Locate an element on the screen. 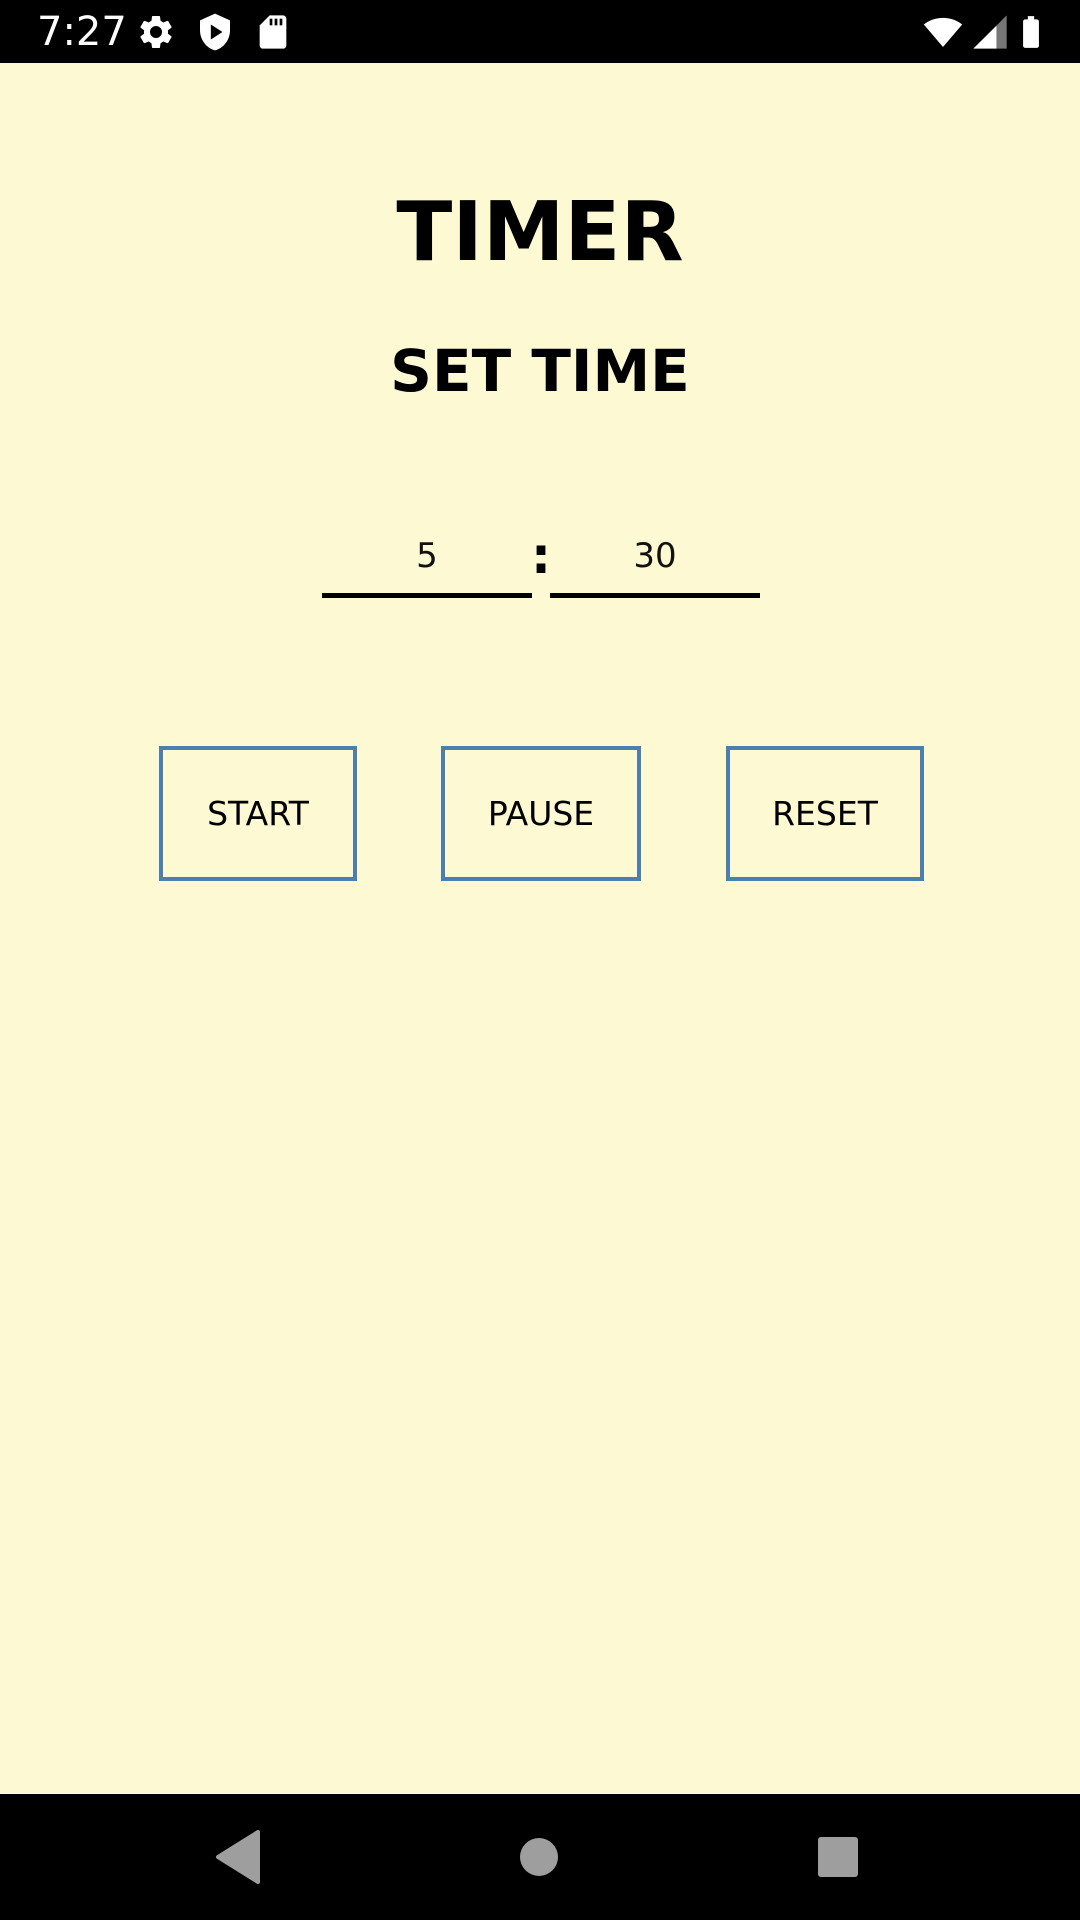 The height and width of the screenshot is (1920, 1080). pause-button: PAUSE is located at coordinates (541, 813).